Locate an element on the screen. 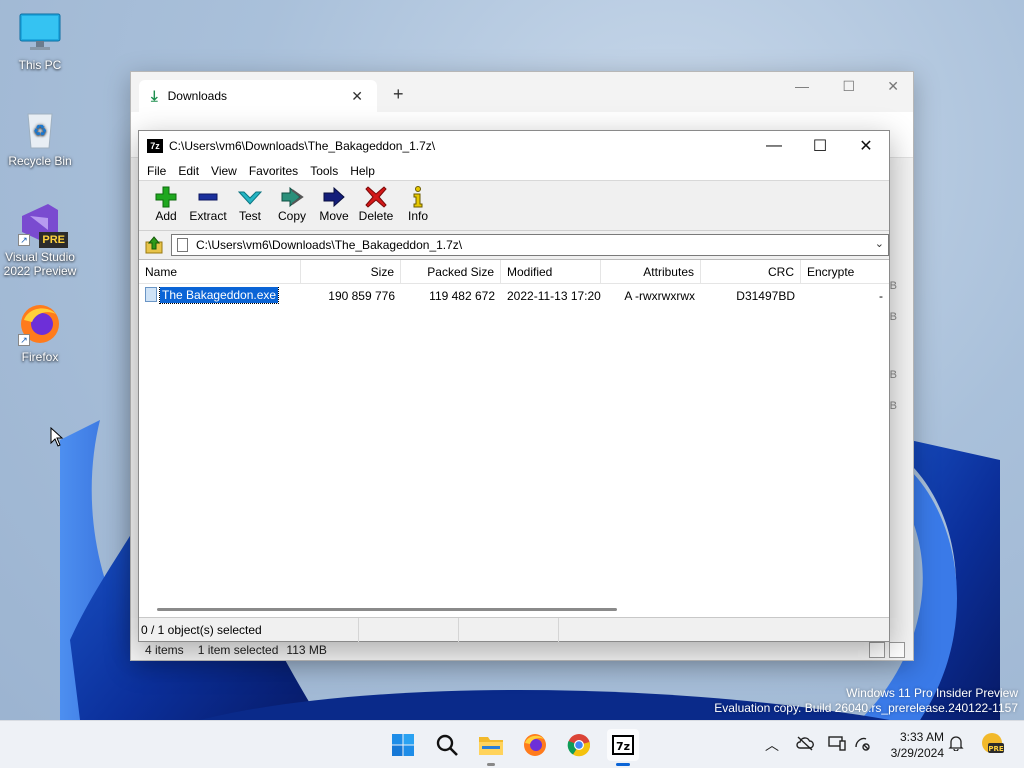 The image size is (1024, 768). column-attributes: Attributes is located at coordinates (651, 272).